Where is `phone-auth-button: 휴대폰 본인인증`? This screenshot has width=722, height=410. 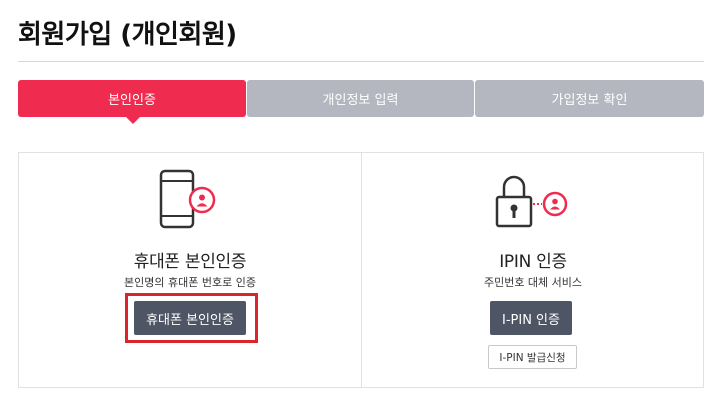
phone-auth-button: 휴대폰 본인인증 is located at coordinates (190, 318).